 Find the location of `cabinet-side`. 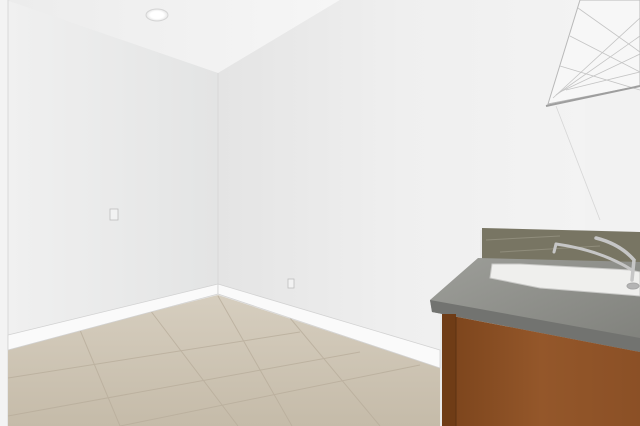

cabinet-side is located at coordinates (449, 370).